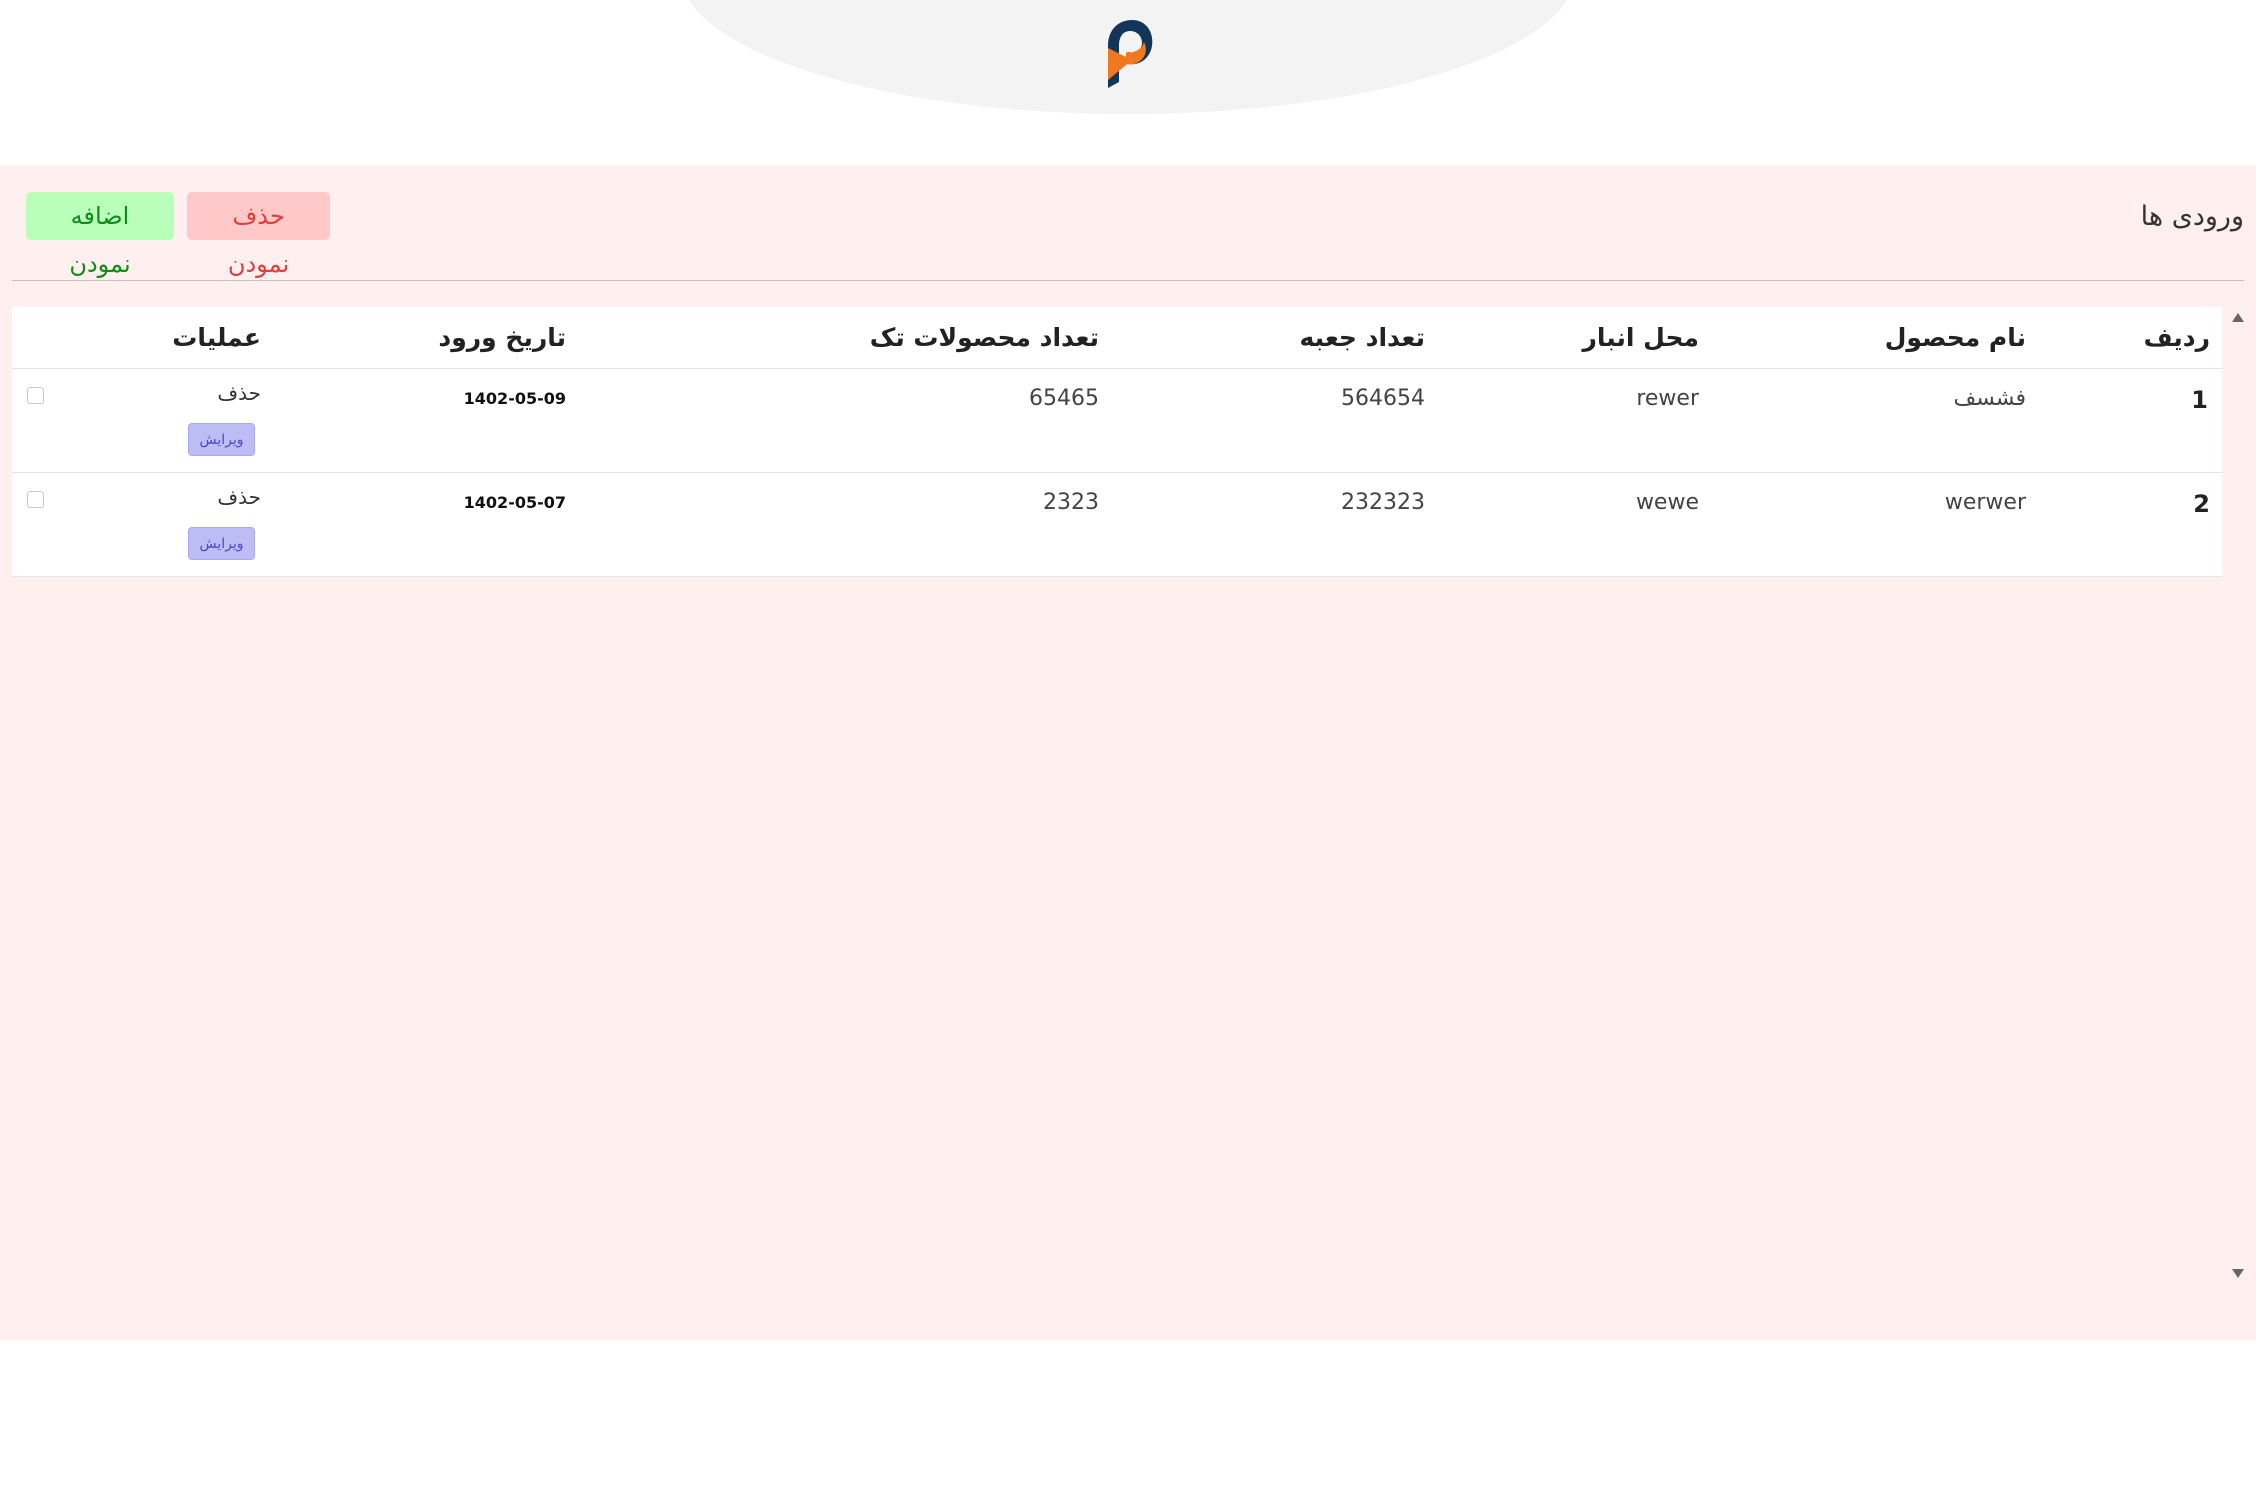 The image size is (2256, 1504). Describe the element at coordinates (2199, 400) in the screenshot. I see `row-index: 1` at that location.